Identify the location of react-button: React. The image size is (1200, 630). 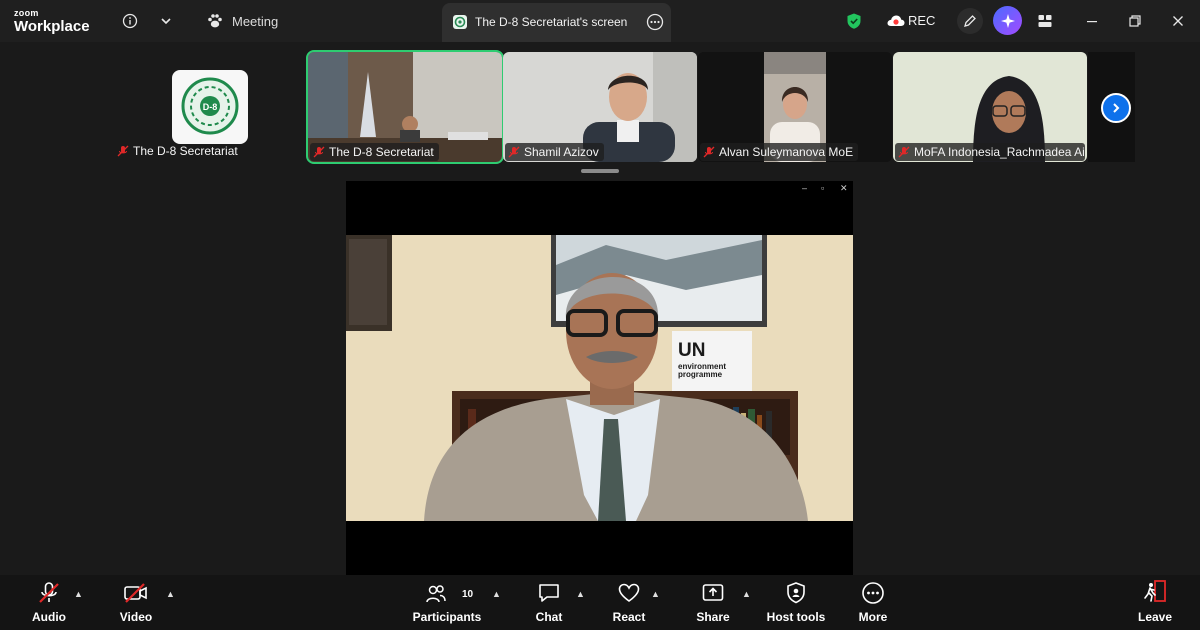
(629, 602).